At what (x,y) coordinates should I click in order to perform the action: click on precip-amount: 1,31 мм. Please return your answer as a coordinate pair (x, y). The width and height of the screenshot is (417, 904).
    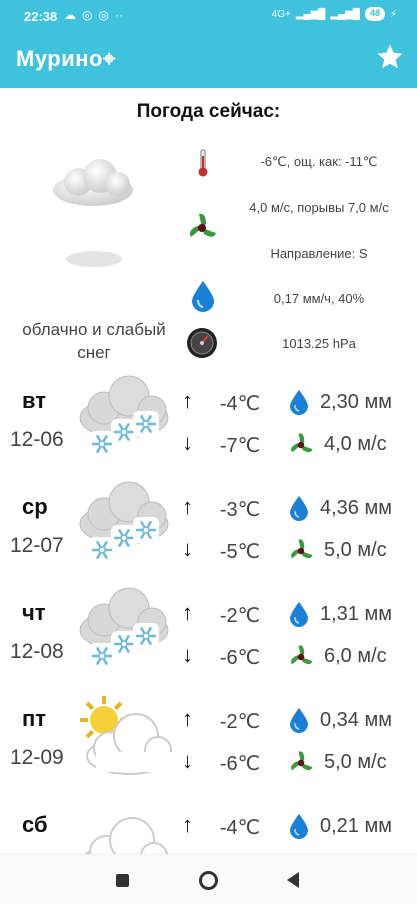
    Looking at the image, I should click on (356, 614).